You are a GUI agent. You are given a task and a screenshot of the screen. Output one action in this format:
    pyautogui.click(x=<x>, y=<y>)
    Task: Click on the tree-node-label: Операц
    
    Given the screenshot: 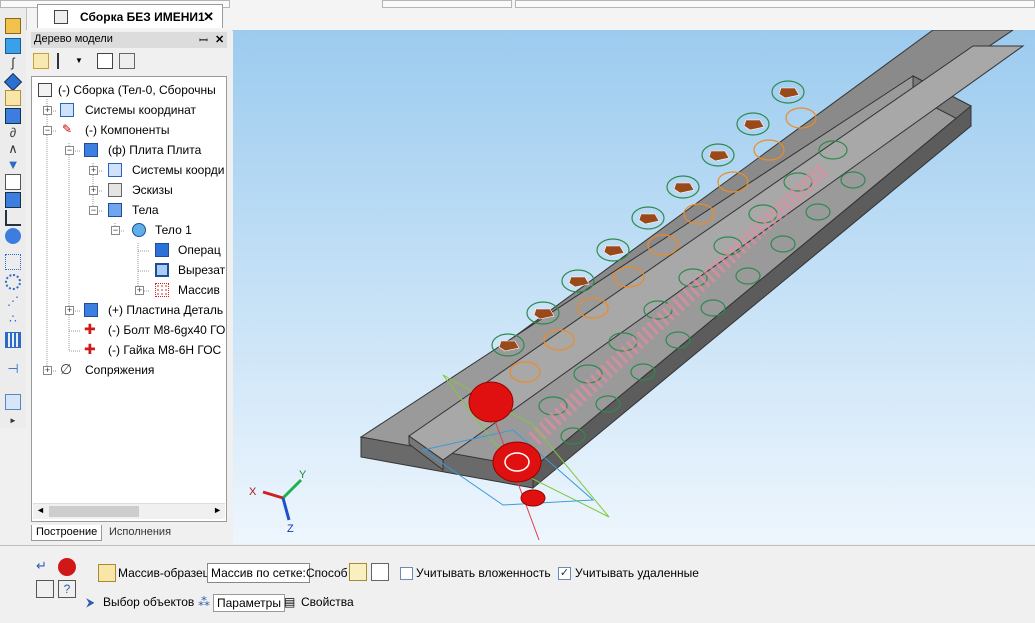 What is the action you would take?
    pyautogui.click(x=199, y=250)
    